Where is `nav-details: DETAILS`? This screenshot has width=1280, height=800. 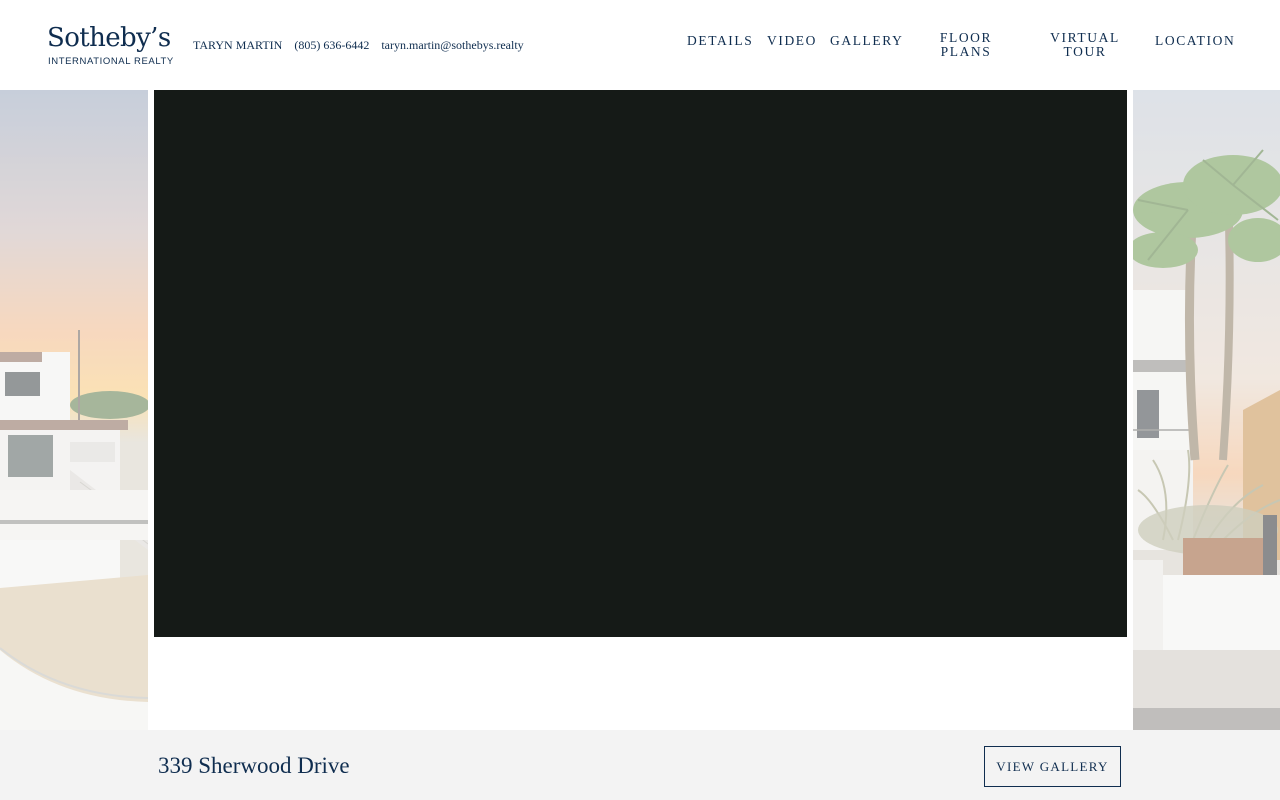 nav-details: DETAILS is located at coordinates (720, 41).